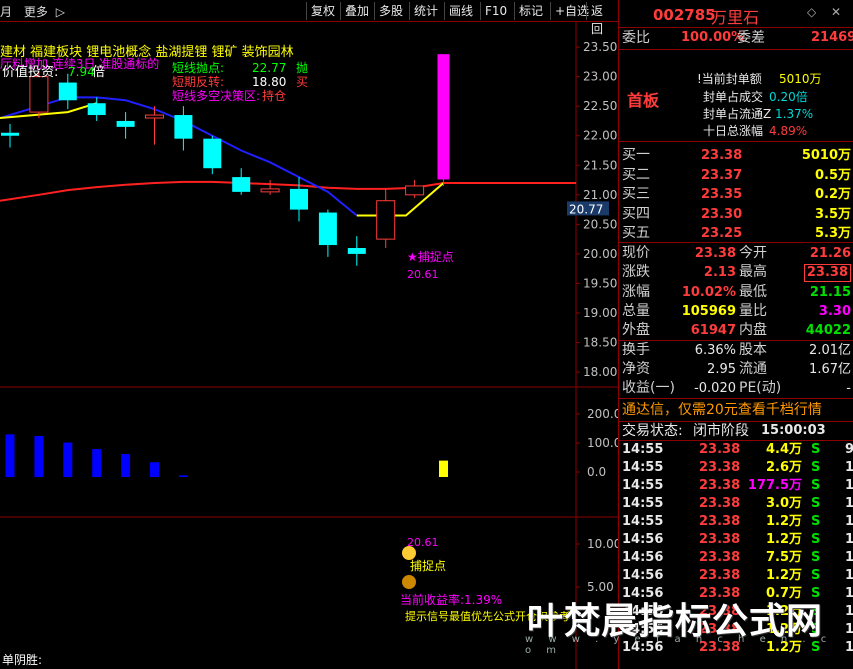 The image size is (853, 669). Describe the element at coordinates (81, 72) in the screenshot. I see `value-investing-pct: 7.94` at that location.